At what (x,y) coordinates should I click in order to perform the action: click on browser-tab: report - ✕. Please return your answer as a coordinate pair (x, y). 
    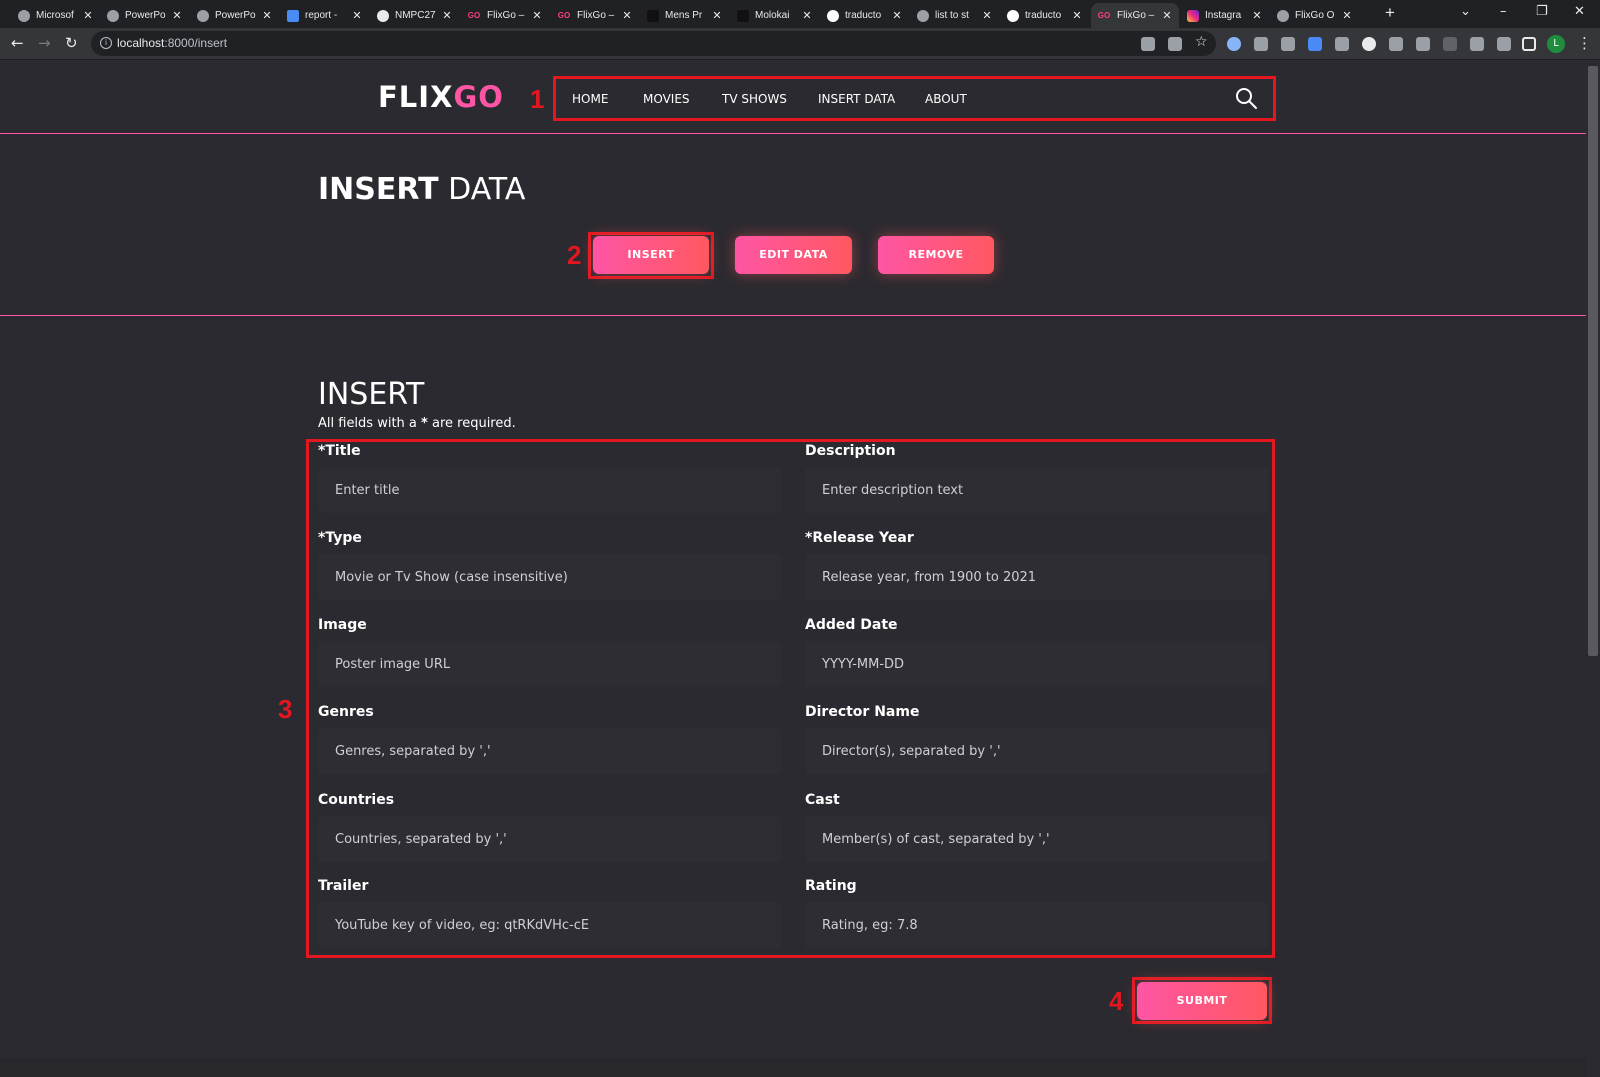
    Looking at the image, I should click on (325, 15).